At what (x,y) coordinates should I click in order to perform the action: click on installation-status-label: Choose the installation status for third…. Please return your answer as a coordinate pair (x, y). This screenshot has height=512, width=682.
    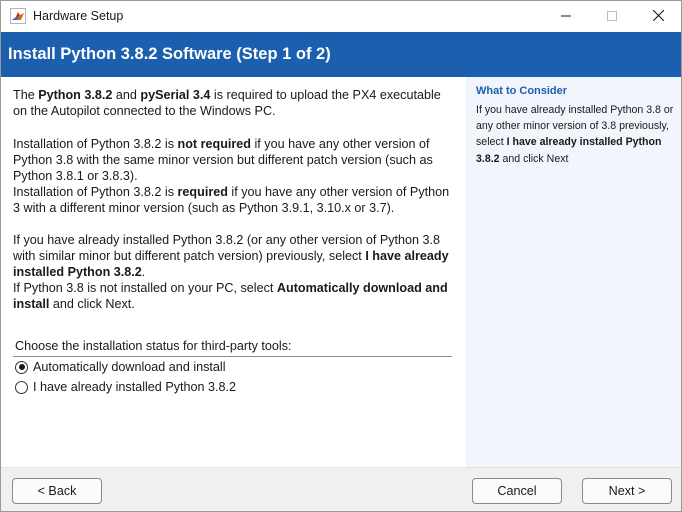
    Looking at the image, I should click on (153, 346).